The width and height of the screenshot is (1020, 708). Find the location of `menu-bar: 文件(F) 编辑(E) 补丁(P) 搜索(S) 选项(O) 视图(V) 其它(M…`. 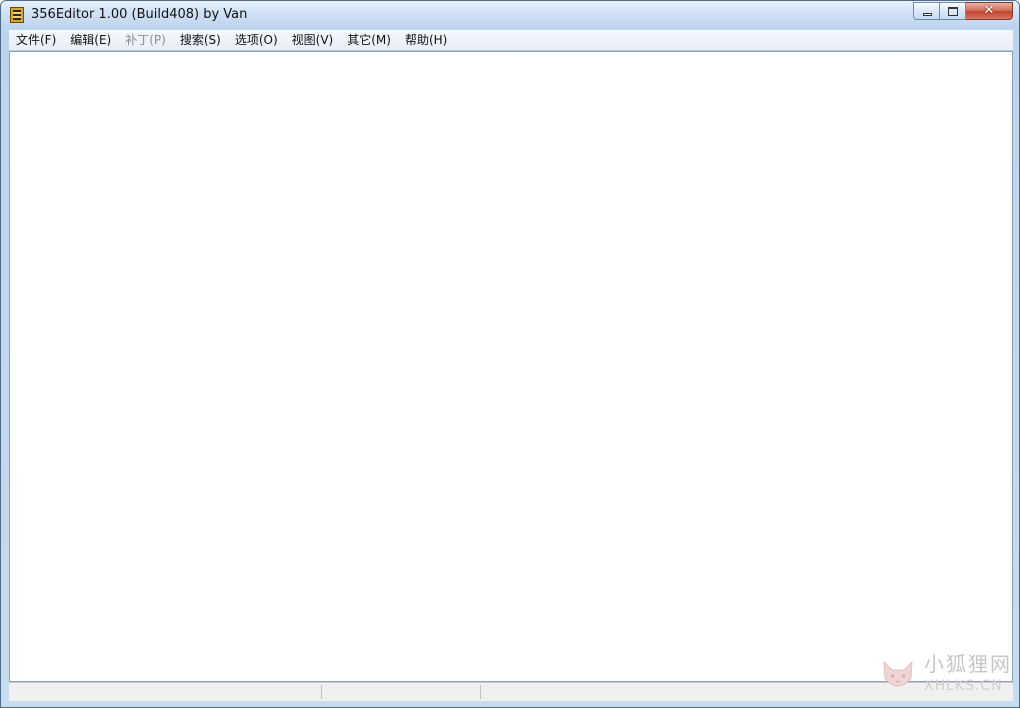

menu-bar: 文件(F) 编辑(E) 补丁(P) 搜索(S) 选项(O) 视图(V) 其它(M… is located at coordinates (511, 40).